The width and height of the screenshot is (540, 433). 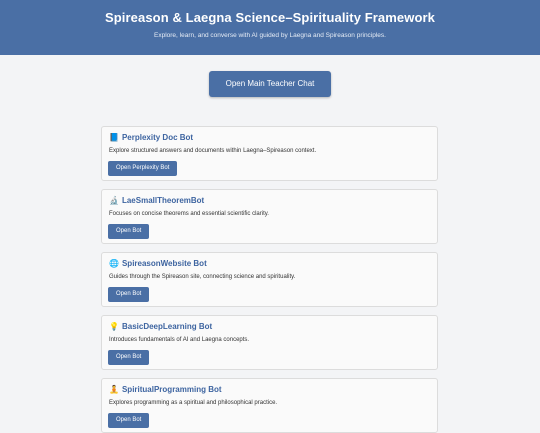 I want to click on open-main-teacher-chat-button: Open Main Teacher Chat, so click(x=270, y=84).